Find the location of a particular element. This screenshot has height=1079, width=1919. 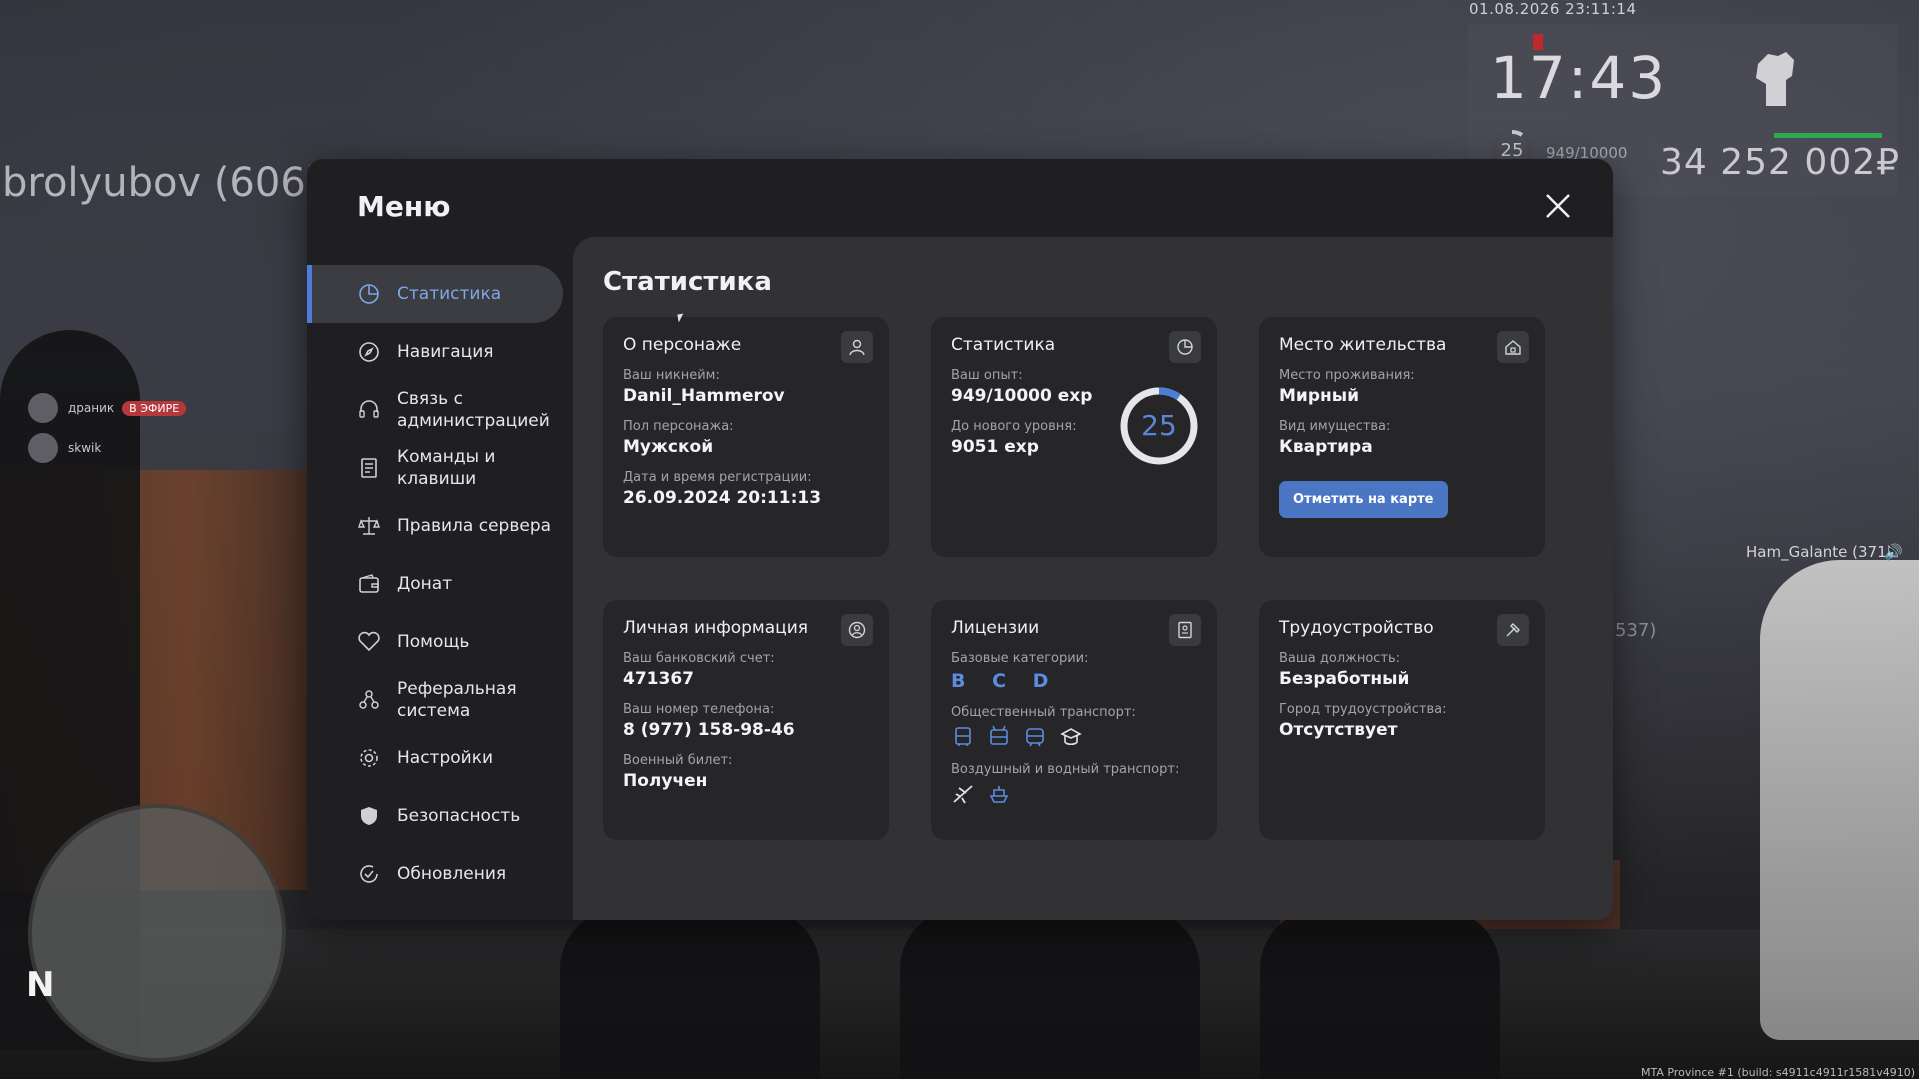

sidebar-item-label: Навигация is located at coordinates (445, 352).